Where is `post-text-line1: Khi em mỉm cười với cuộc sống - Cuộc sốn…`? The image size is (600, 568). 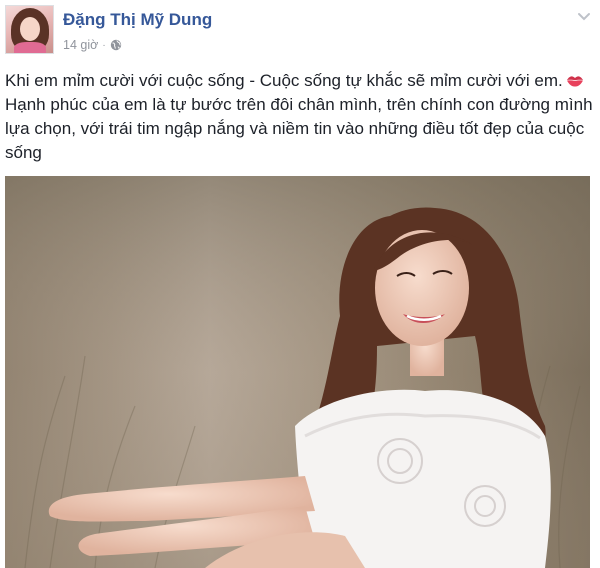
post-text-line1: Khi em mỉm cười với cuộc sống - Cuộc sốn… is located at coordinates (284, 80).